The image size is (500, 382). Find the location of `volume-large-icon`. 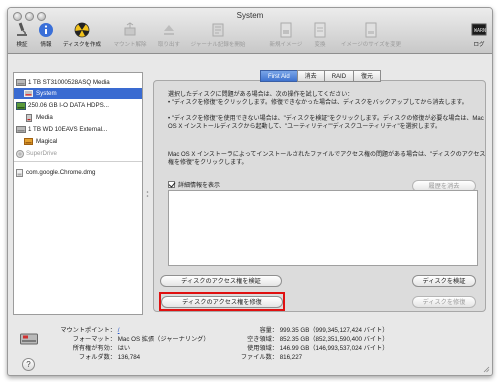

volume-large-icon is located at coordinates (29, 339).